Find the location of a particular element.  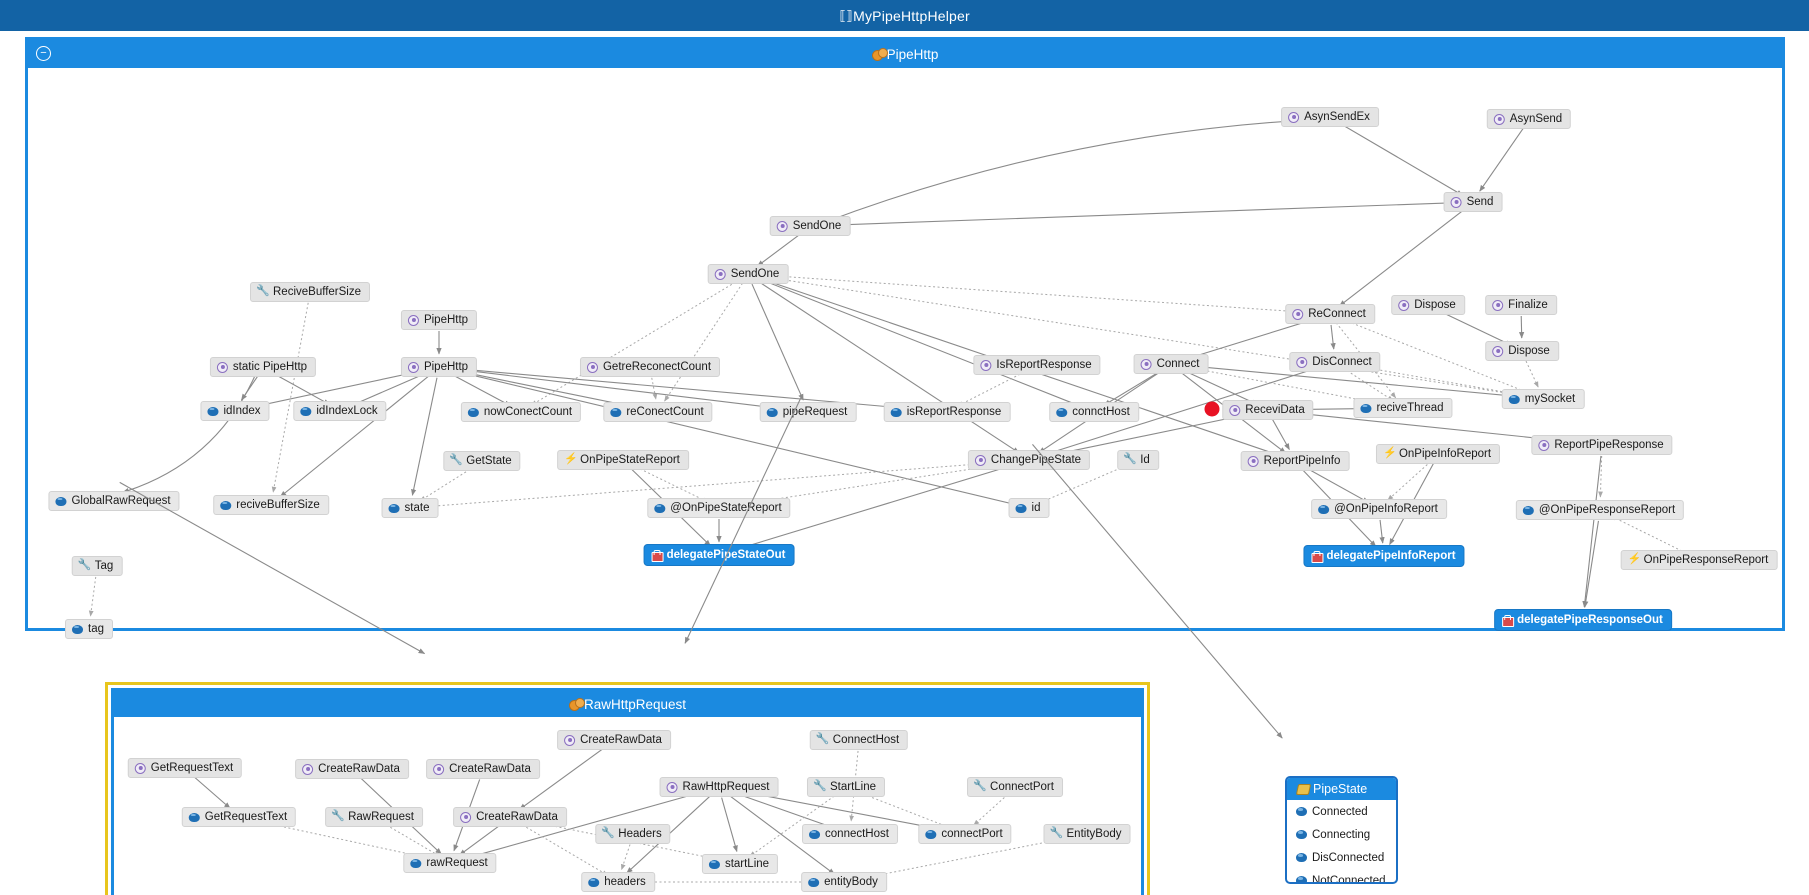

graph-node-nowconectcount: nowConectCount is located at coordinates (521, 412).